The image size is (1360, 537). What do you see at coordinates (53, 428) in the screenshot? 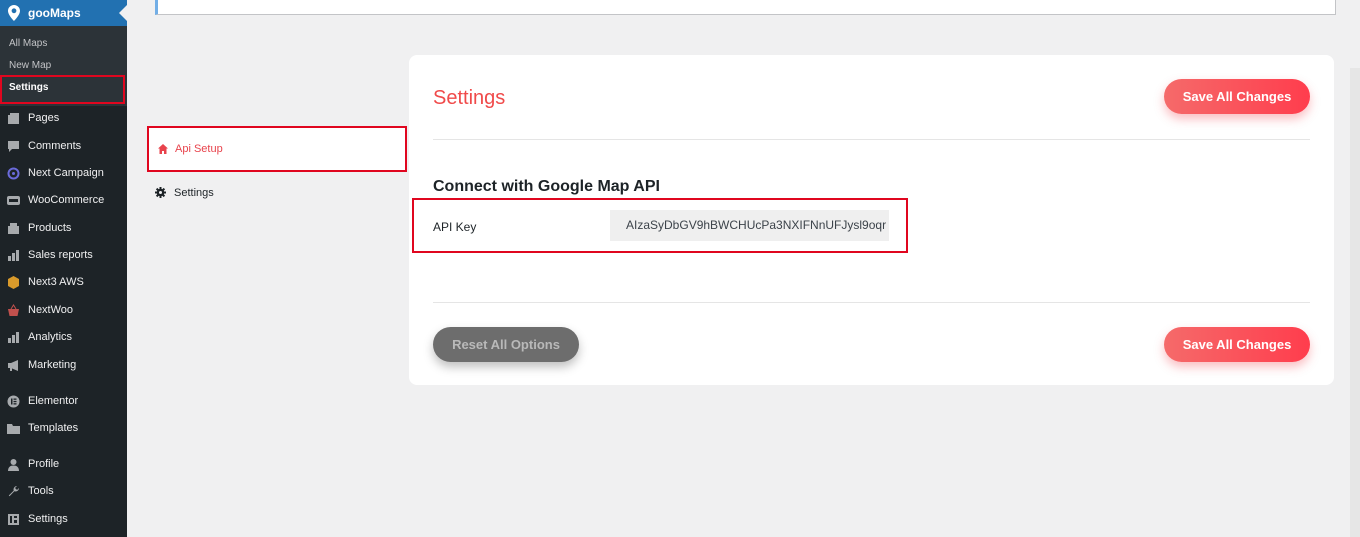
I see `sidebar-item-label: Templates` at bounding box center [53, 428].